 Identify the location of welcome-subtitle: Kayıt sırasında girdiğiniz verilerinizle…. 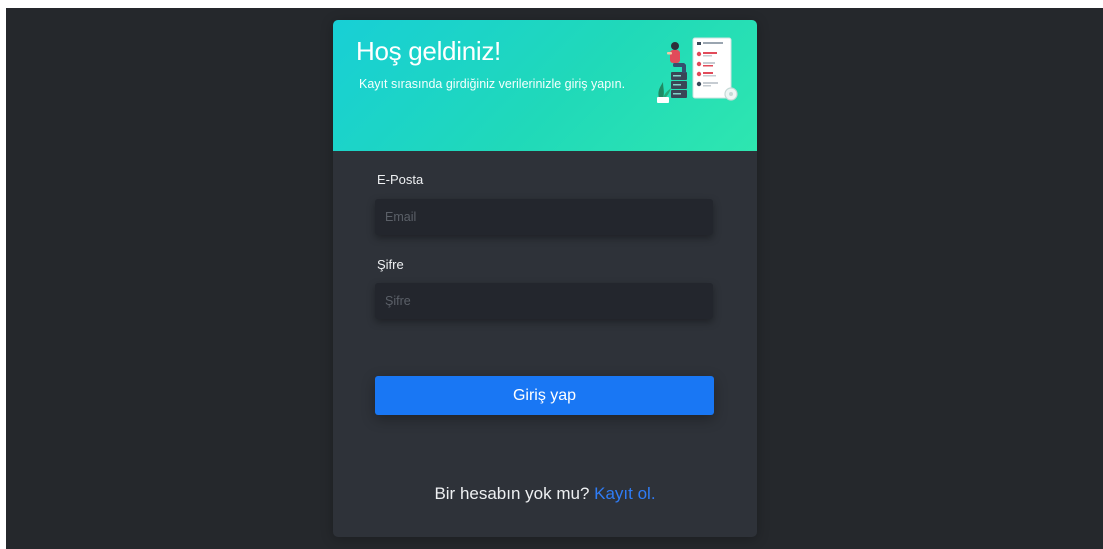
(492, 84).